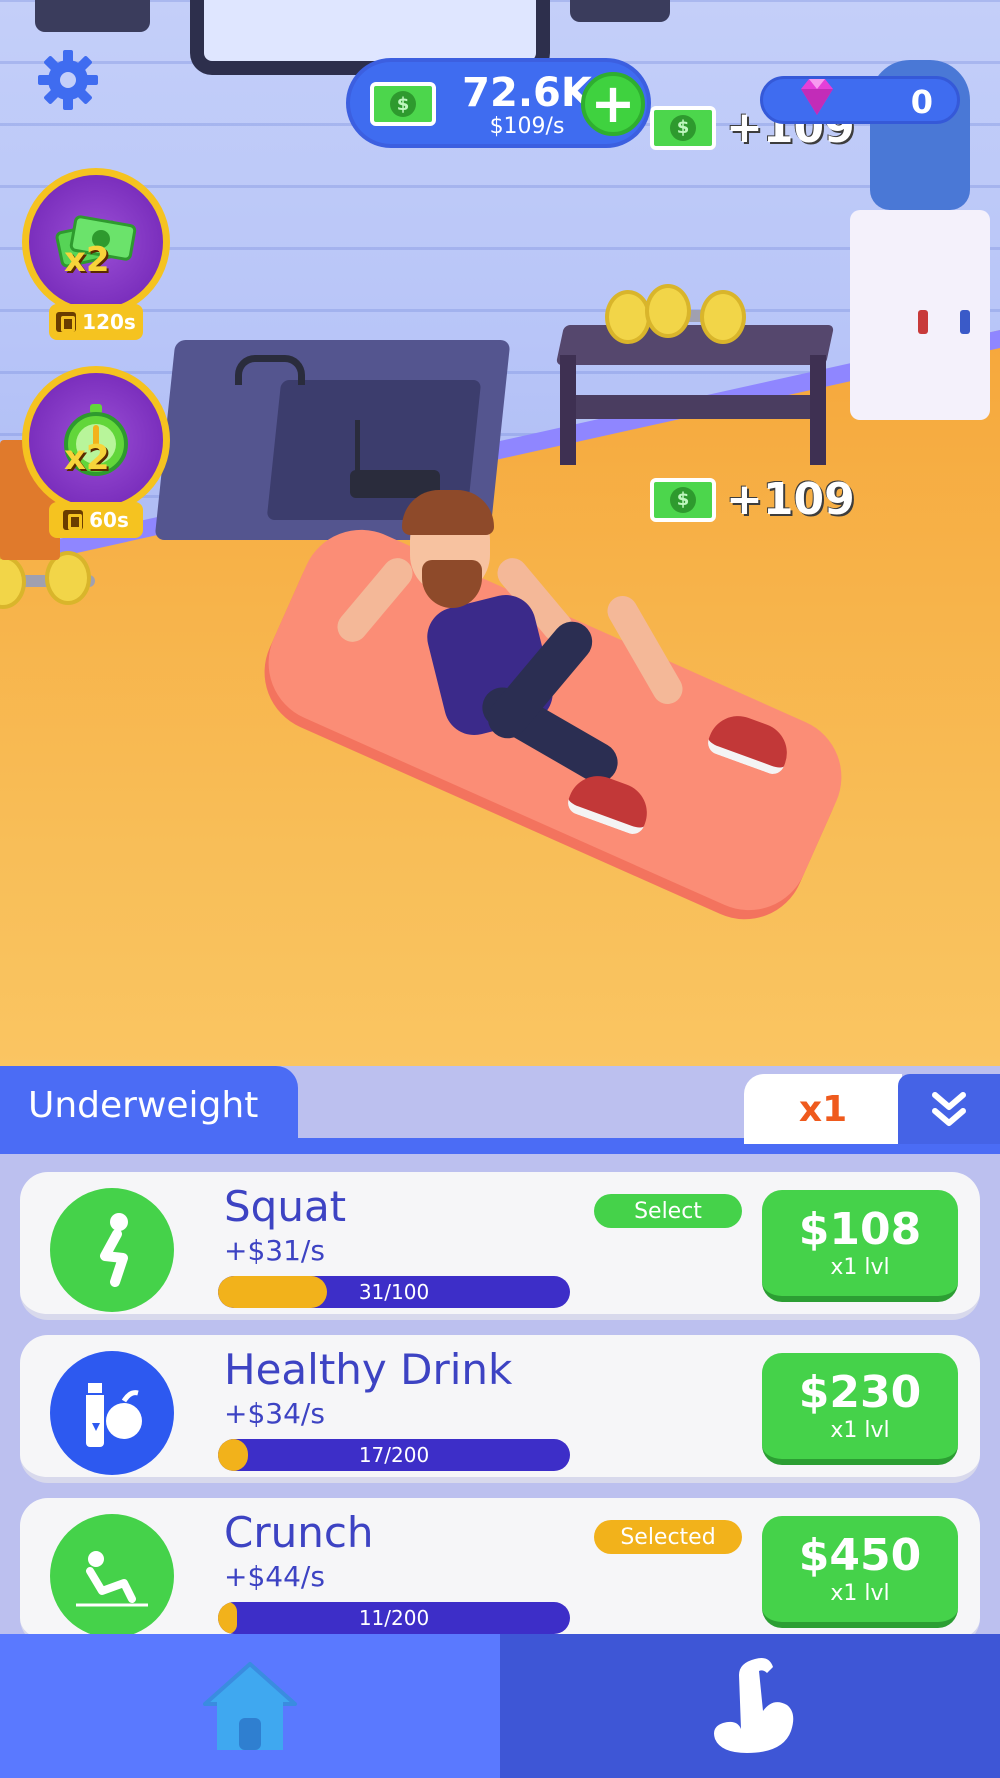 The image size is (1000, 1778). I want to click on money-counter: 72.6K $109/s +, so click(498, 103).